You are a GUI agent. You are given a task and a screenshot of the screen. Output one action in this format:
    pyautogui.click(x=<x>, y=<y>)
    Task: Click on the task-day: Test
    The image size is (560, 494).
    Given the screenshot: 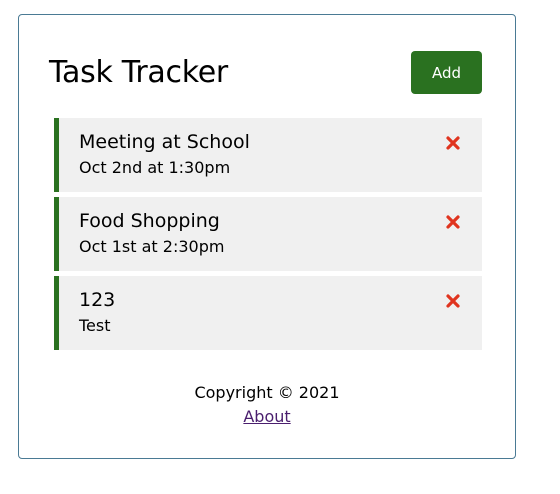 What is the action you would take?
    pyautogui.click(x=95, y=325)
    